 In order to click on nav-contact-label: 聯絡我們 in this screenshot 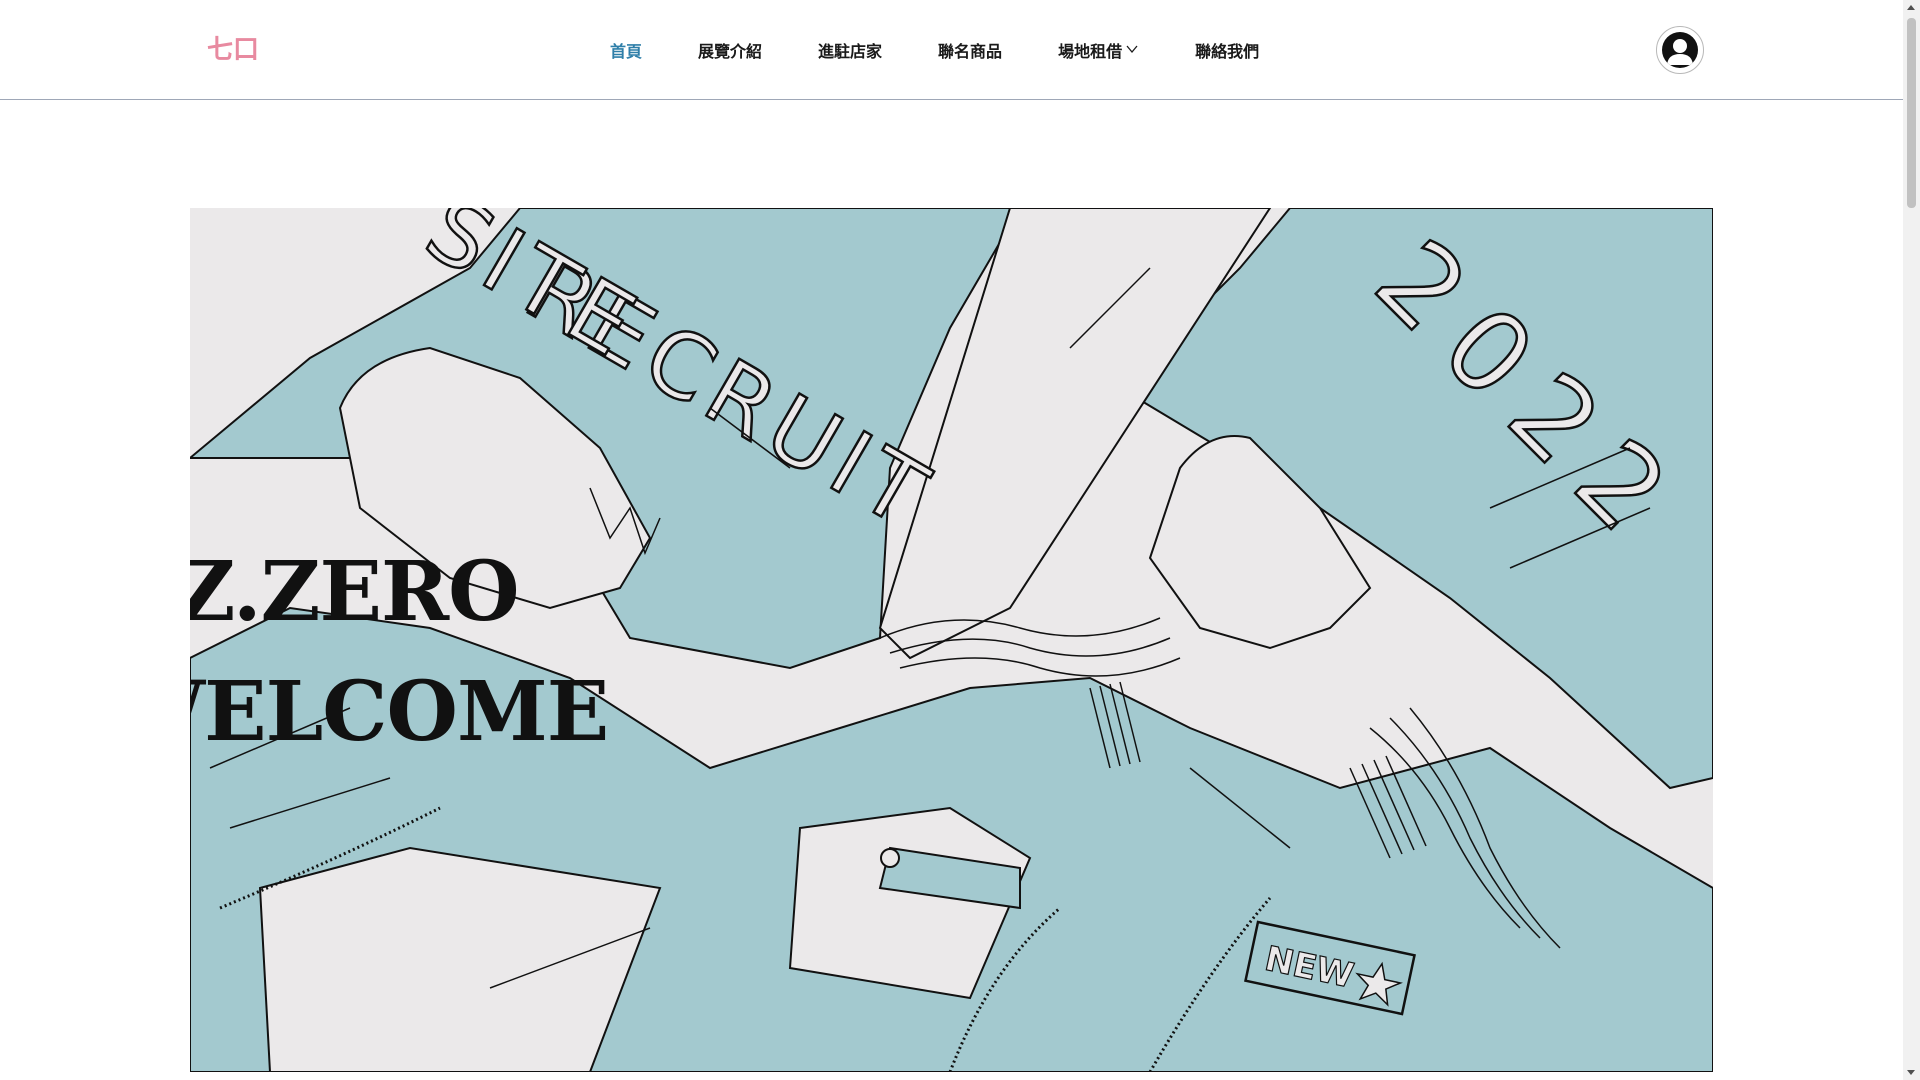, I will do `click(1227, 51)`.